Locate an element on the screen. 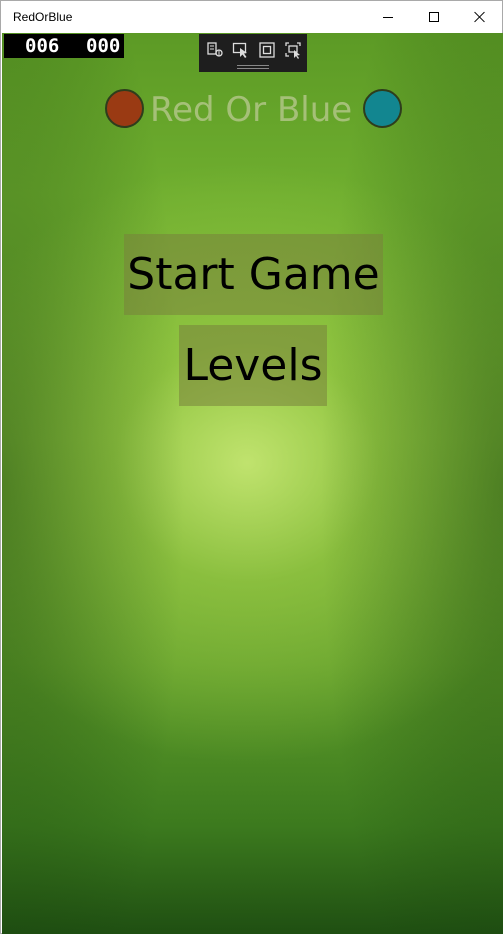  live-visual-tree-icon is located at coordinates (215, 50).